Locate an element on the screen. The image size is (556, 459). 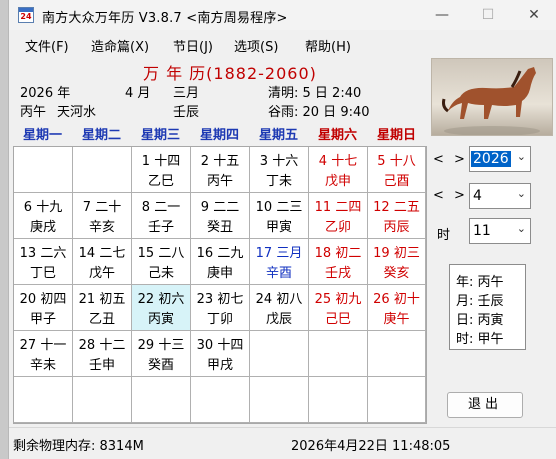
calendar-day-cell: 18 初二 壬戌 is located at coordinates (338, 262).